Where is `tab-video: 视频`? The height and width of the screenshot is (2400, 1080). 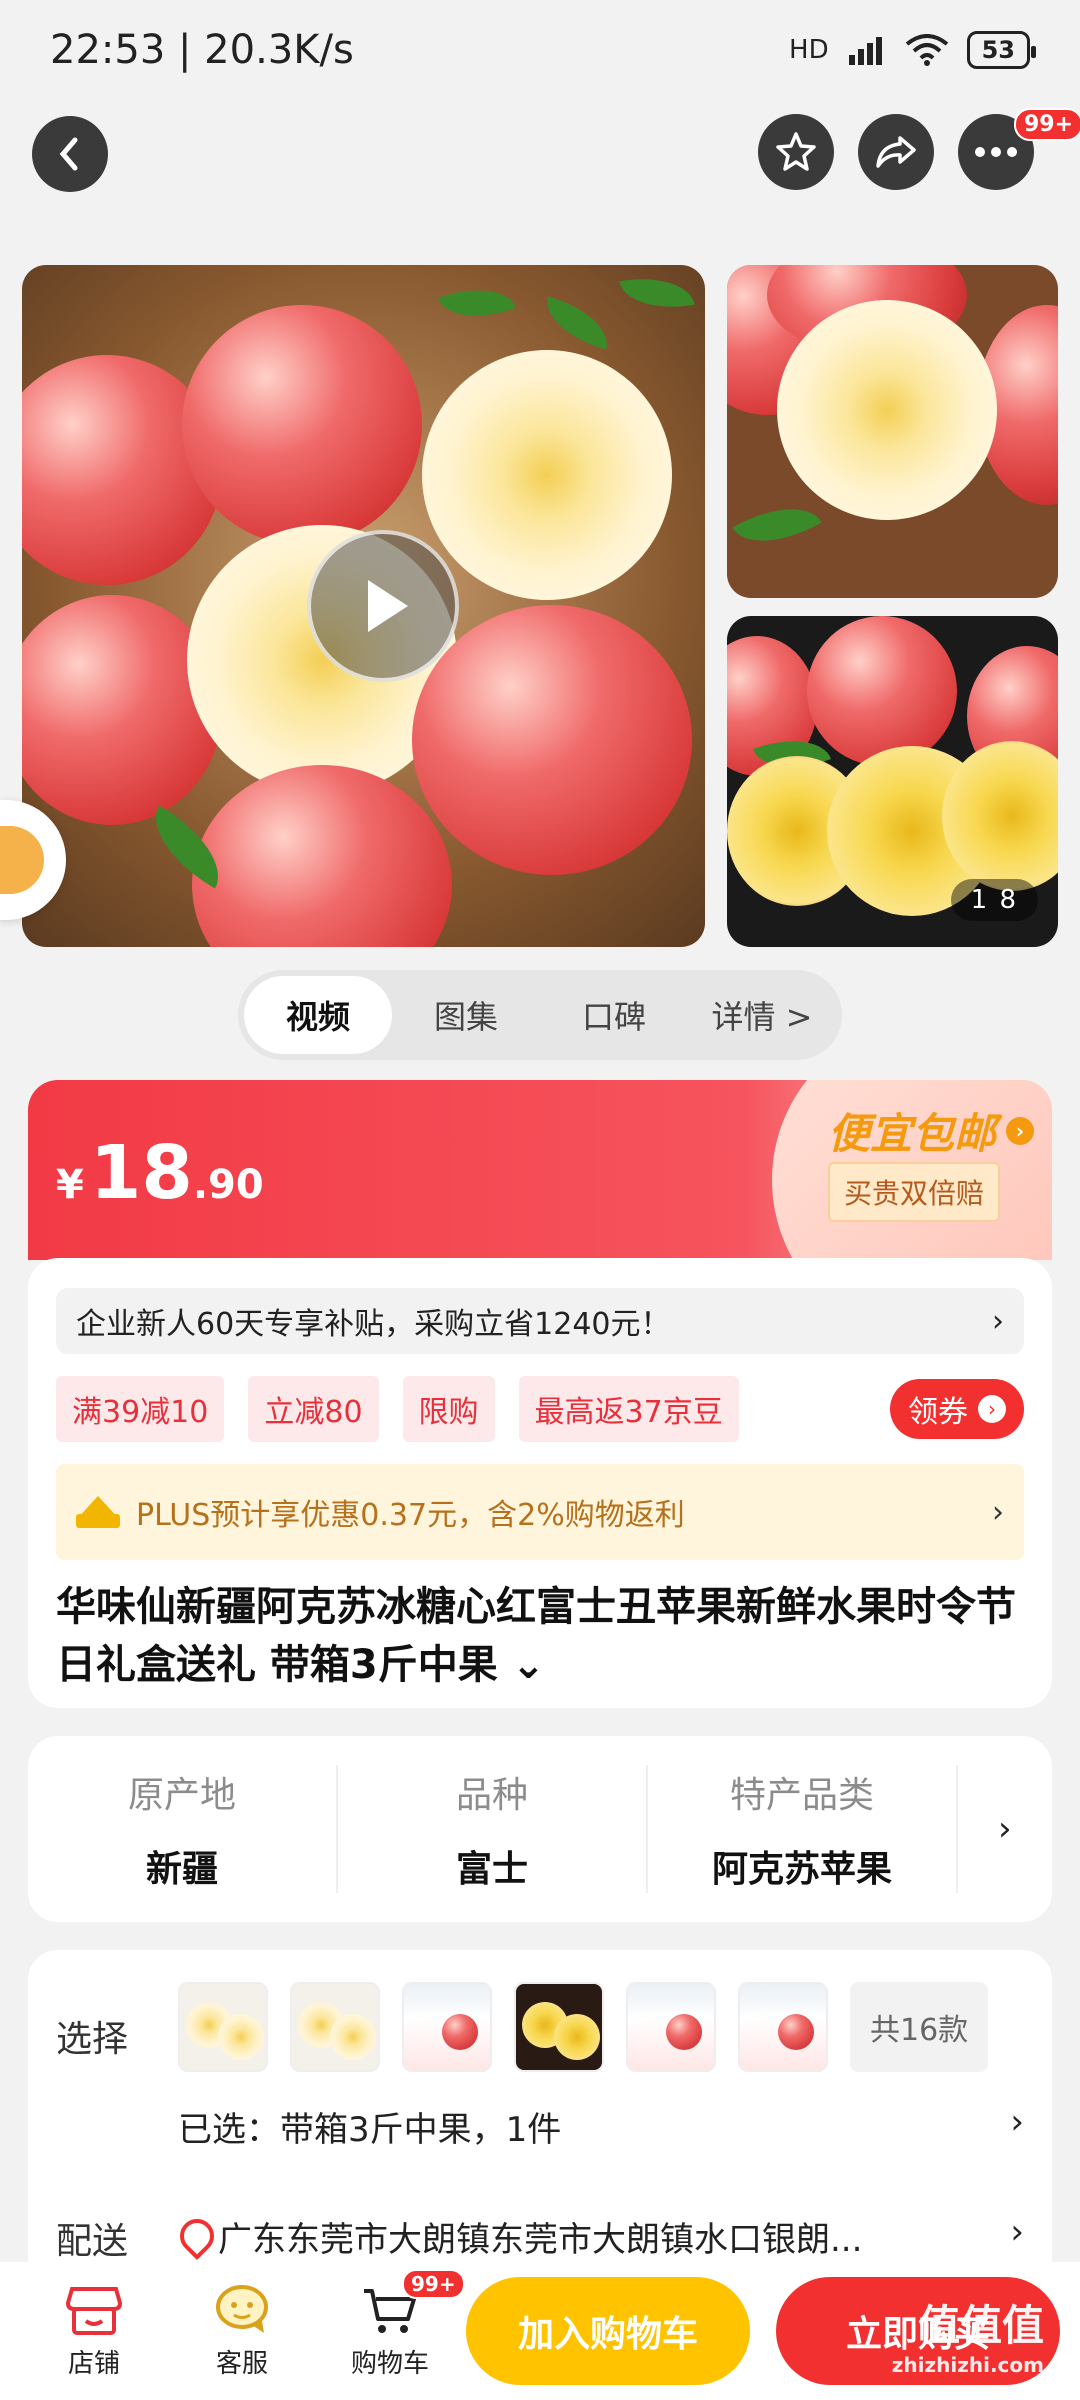 tab-video: 视频 is located at coordinates (318, 1015).